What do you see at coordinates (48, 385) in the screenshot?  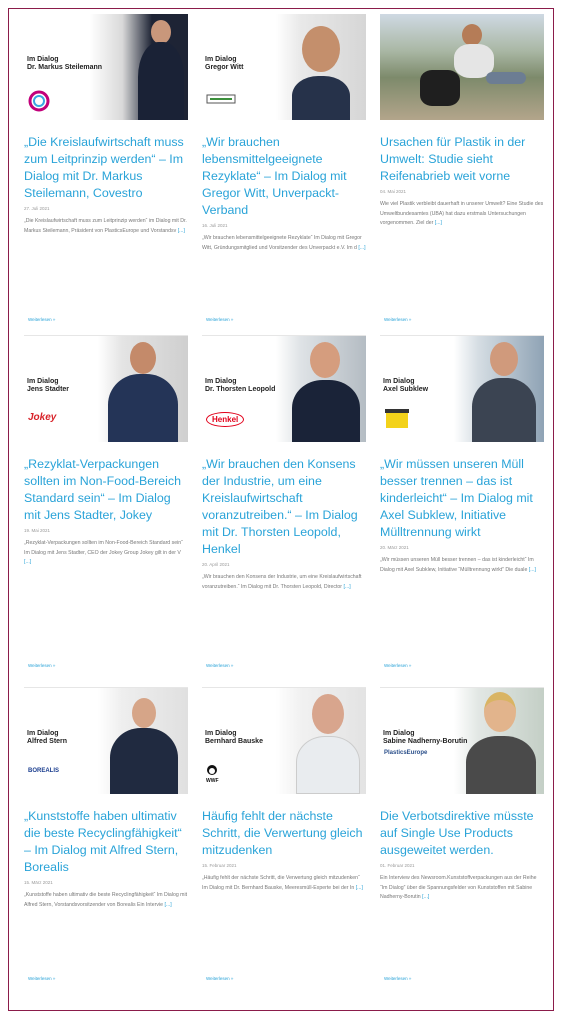 I see `dialog-caption: Im Dialog Jens Stadter` at bounding box center [48, 385].